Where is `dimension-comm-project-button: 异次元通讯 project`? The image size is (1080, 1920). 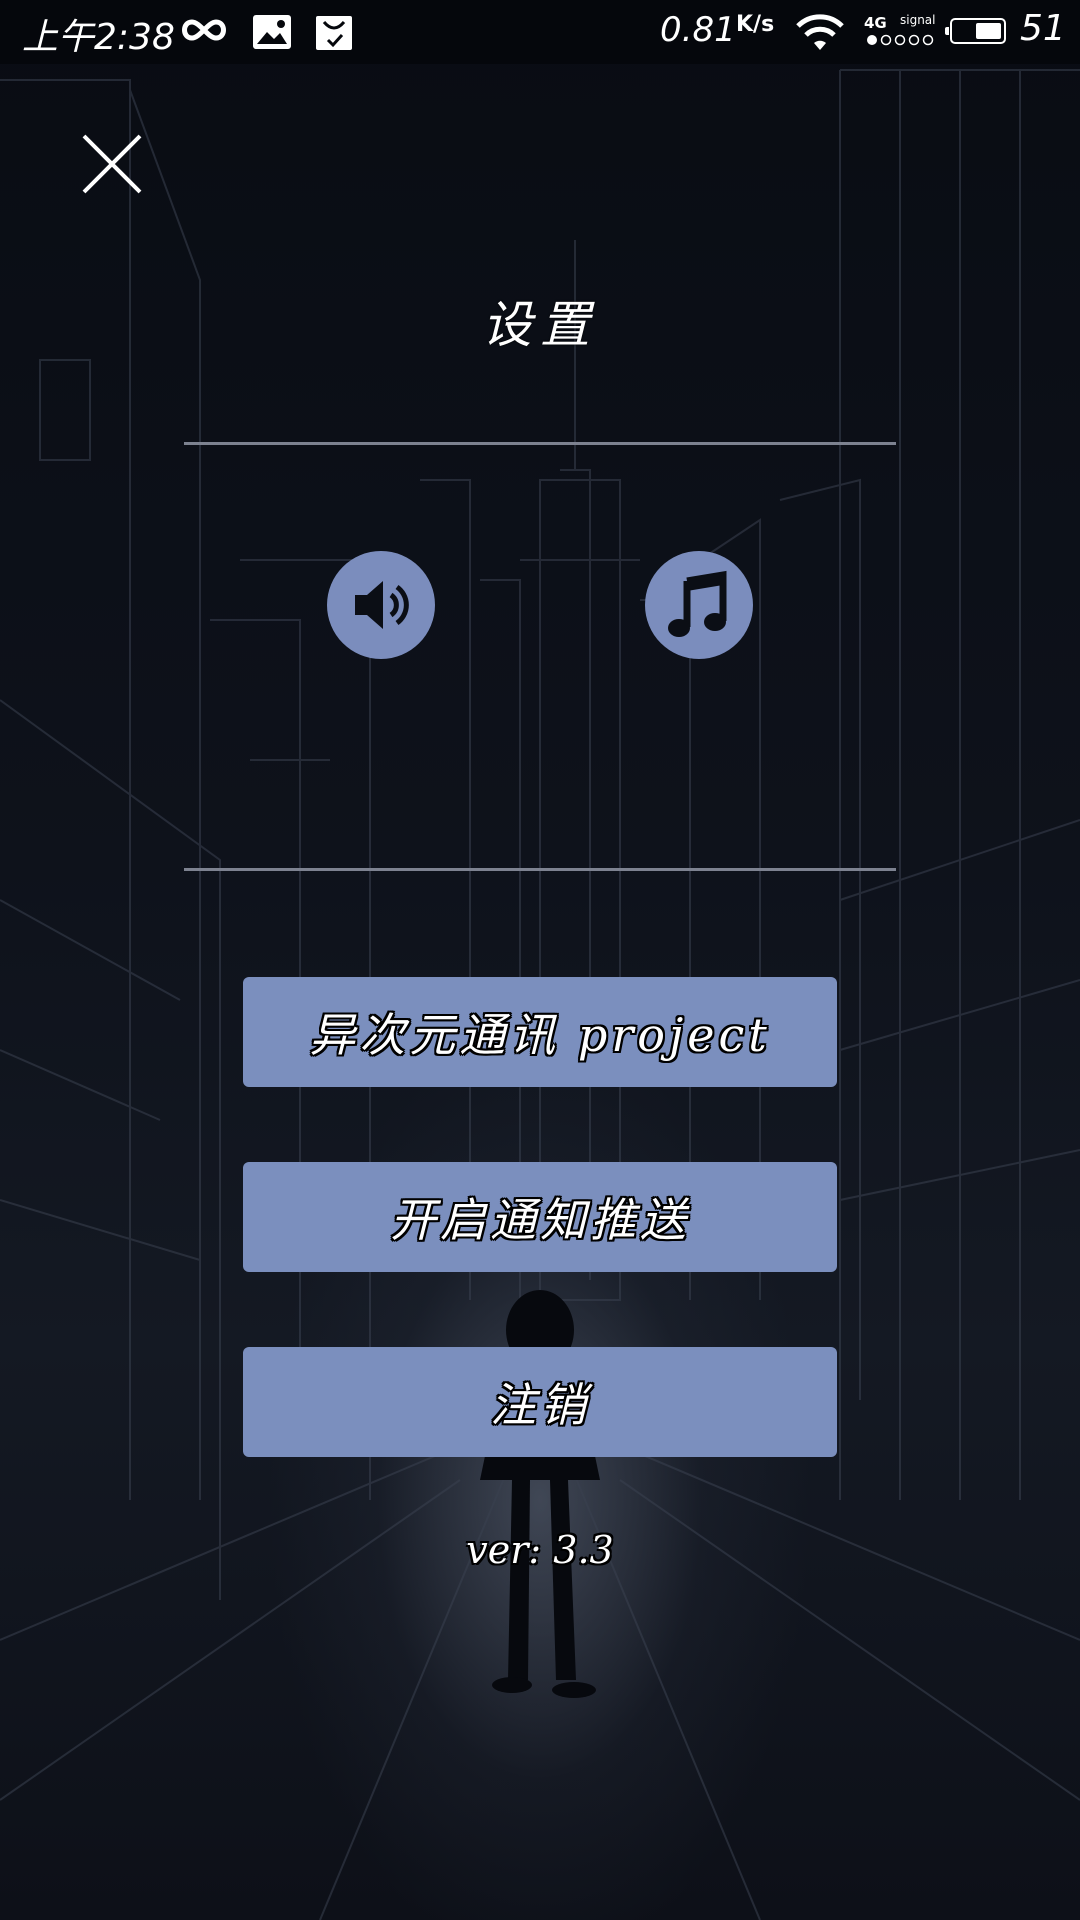 dimension-comm-project-button: 异次元通讯 project is located at coordinates (540, 1032).